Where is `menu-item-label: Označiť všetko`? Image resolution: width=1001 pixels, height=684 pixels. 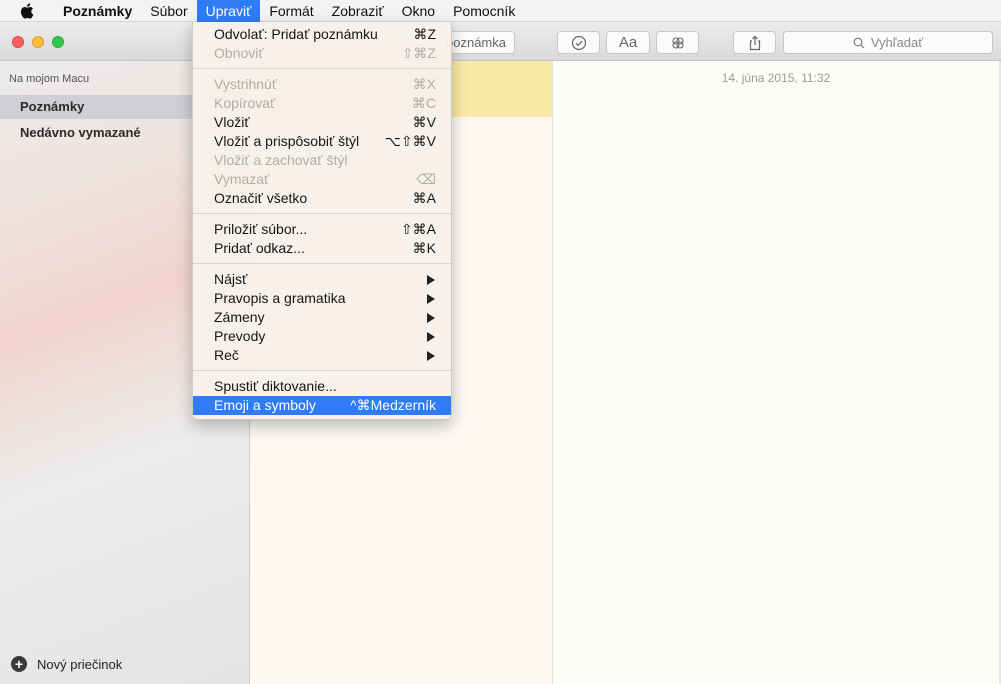
menu-item-label: Označiť všetko is located at coordinates (261, 198).